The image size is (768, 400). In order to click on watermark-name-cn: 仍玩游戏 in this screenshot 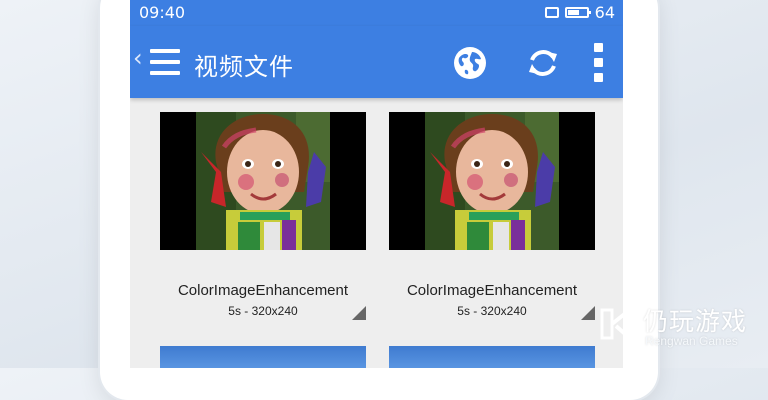, I will do `click(695, 321)`.